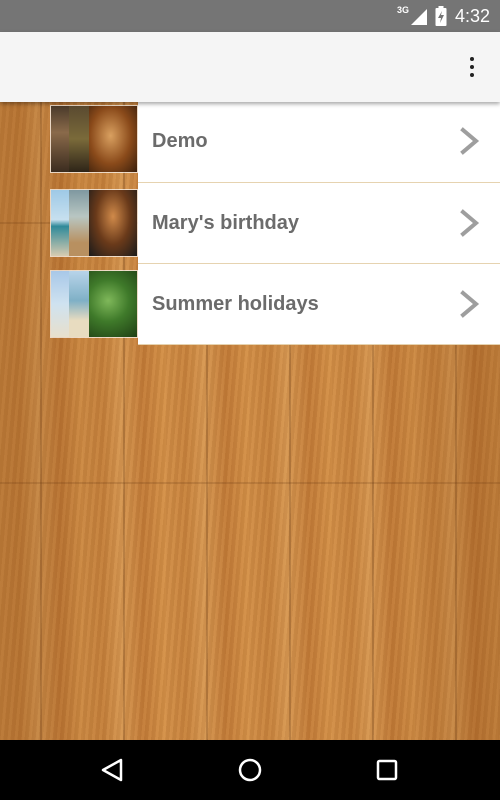 This screenshot has width=500, height=800. I want to click on album-title: Mary's birthday, so click(226, 223).